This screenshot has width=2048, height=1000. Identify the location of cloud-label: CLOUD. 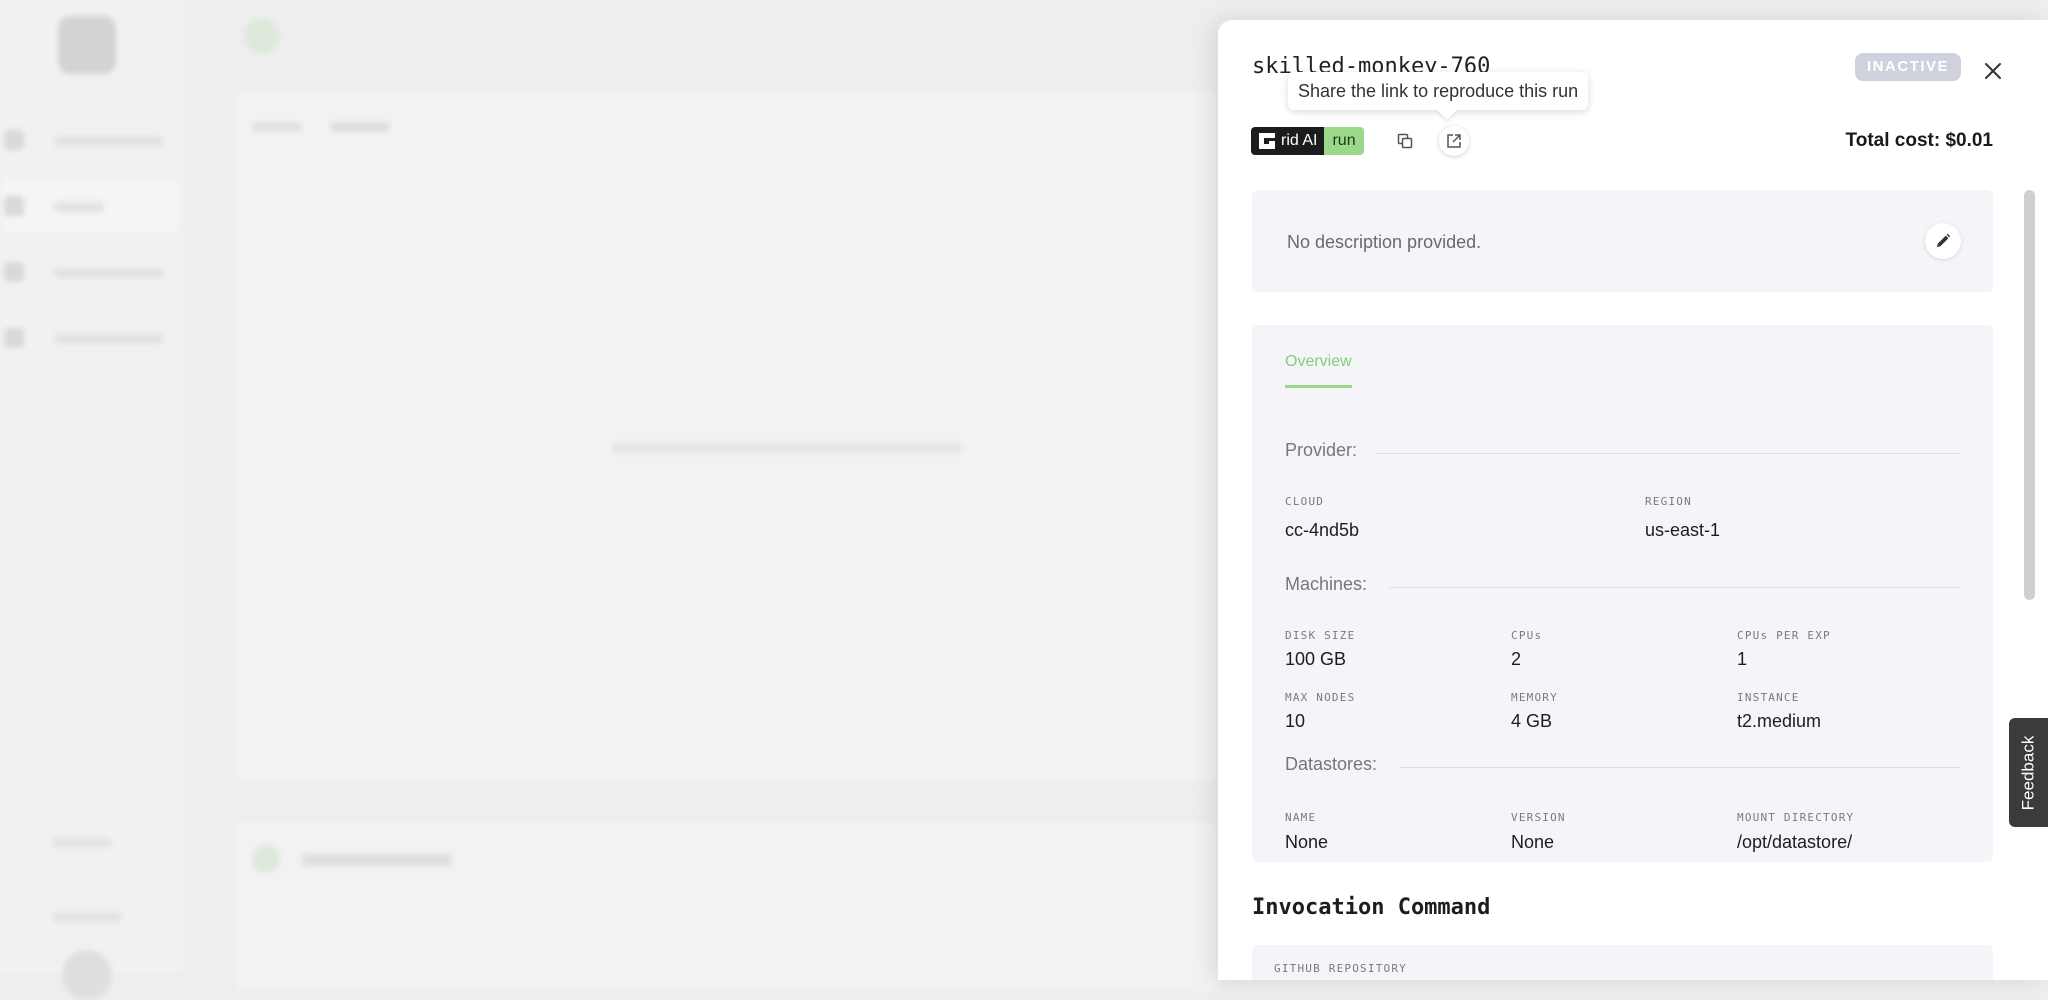
(1305, 501).